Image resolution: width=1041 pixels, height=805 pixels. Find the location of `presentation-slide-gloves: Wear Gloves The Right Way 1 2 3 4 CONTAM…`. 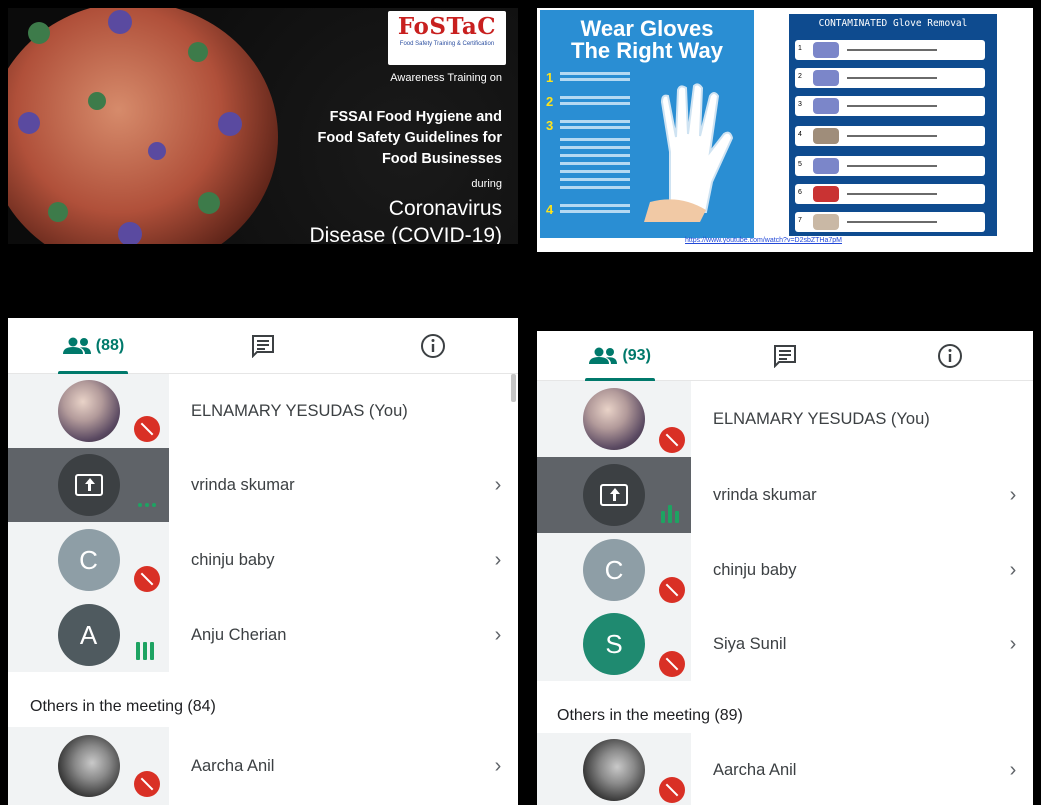

presentation-slide-gloves: Wear Gloves The Right Way 1 2 3 4 CONTAM… is located at coordinates (785, 130).